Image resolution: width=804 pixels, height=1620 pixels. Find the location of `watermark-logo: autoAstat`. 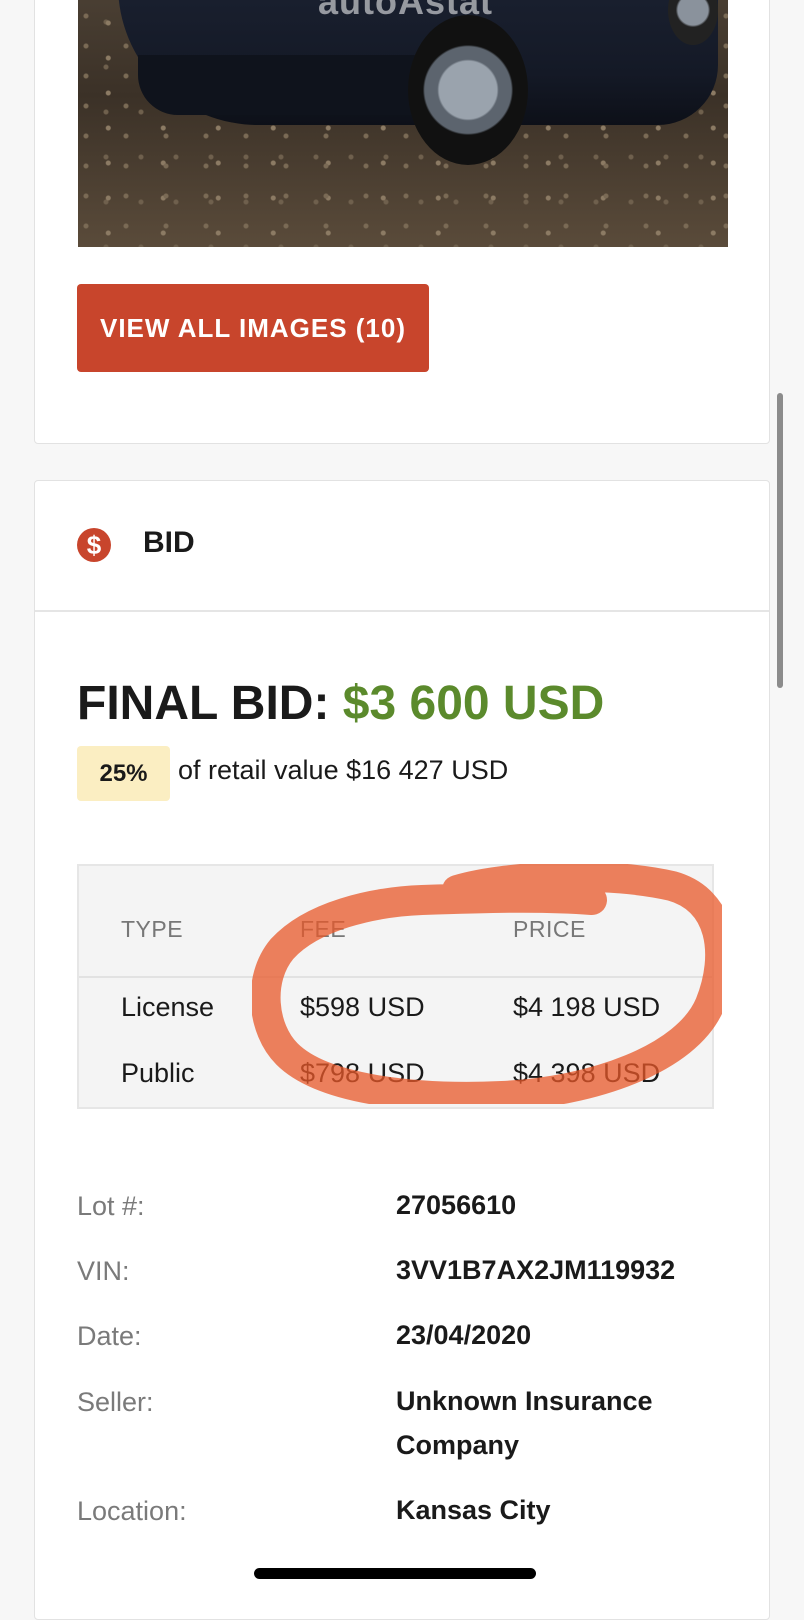

watermark-logo: autoAstat is located at coordinates (406, 11).